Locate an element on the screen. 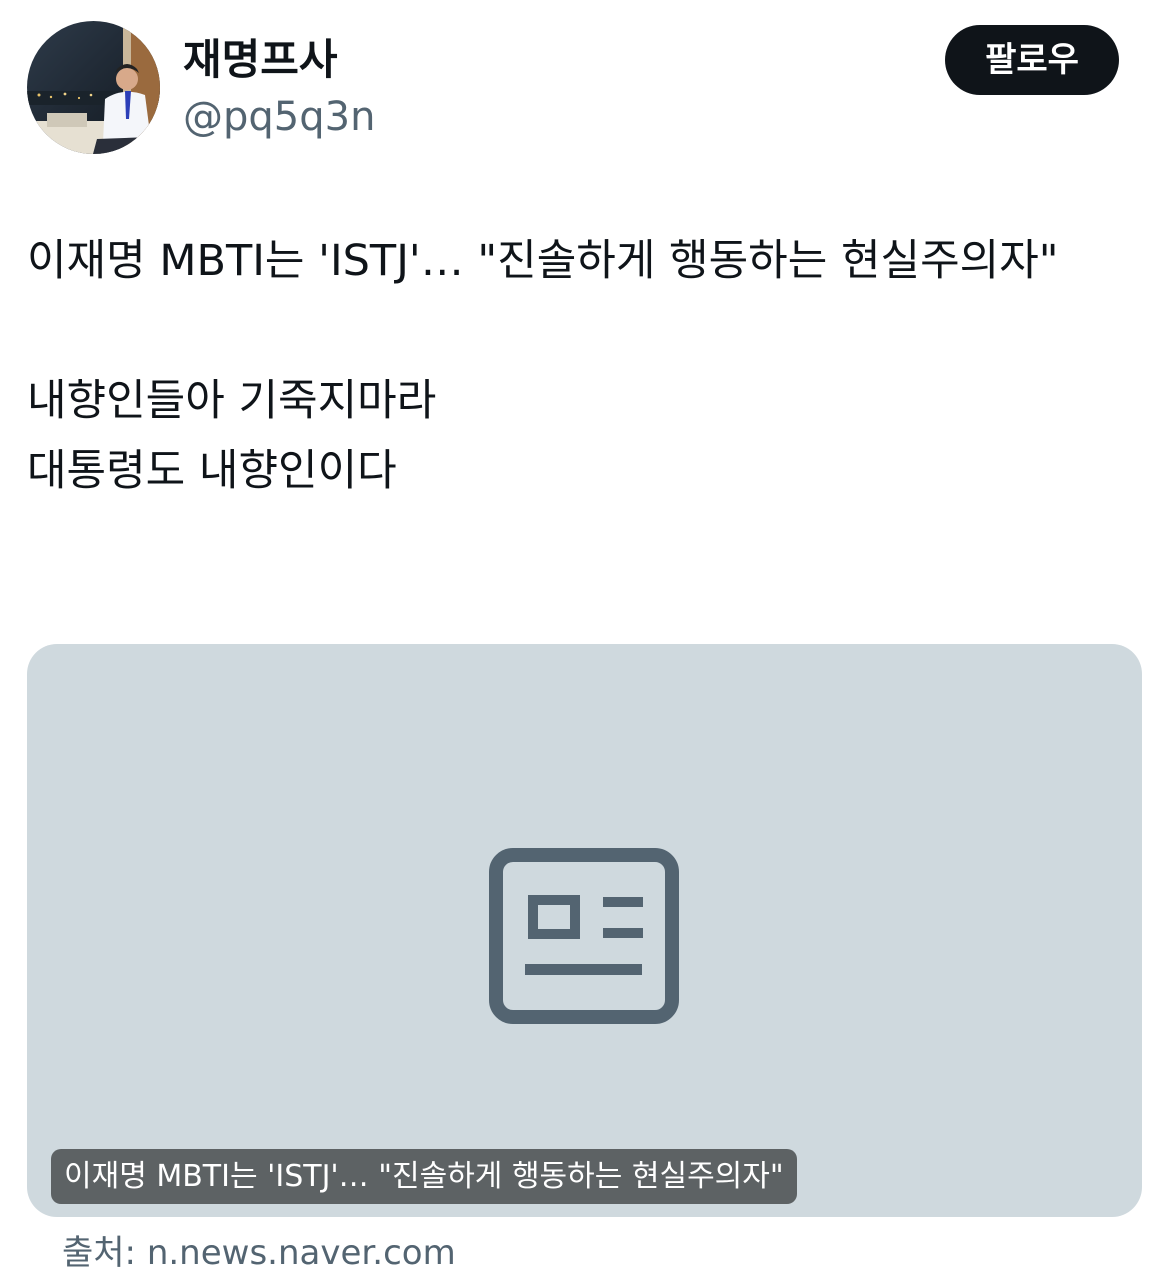 The height and width of the screenshot is (1286, 1170). tweet-header: 재명프사 @pq5q3n 팔로우 is located at coordinates (585, 85).